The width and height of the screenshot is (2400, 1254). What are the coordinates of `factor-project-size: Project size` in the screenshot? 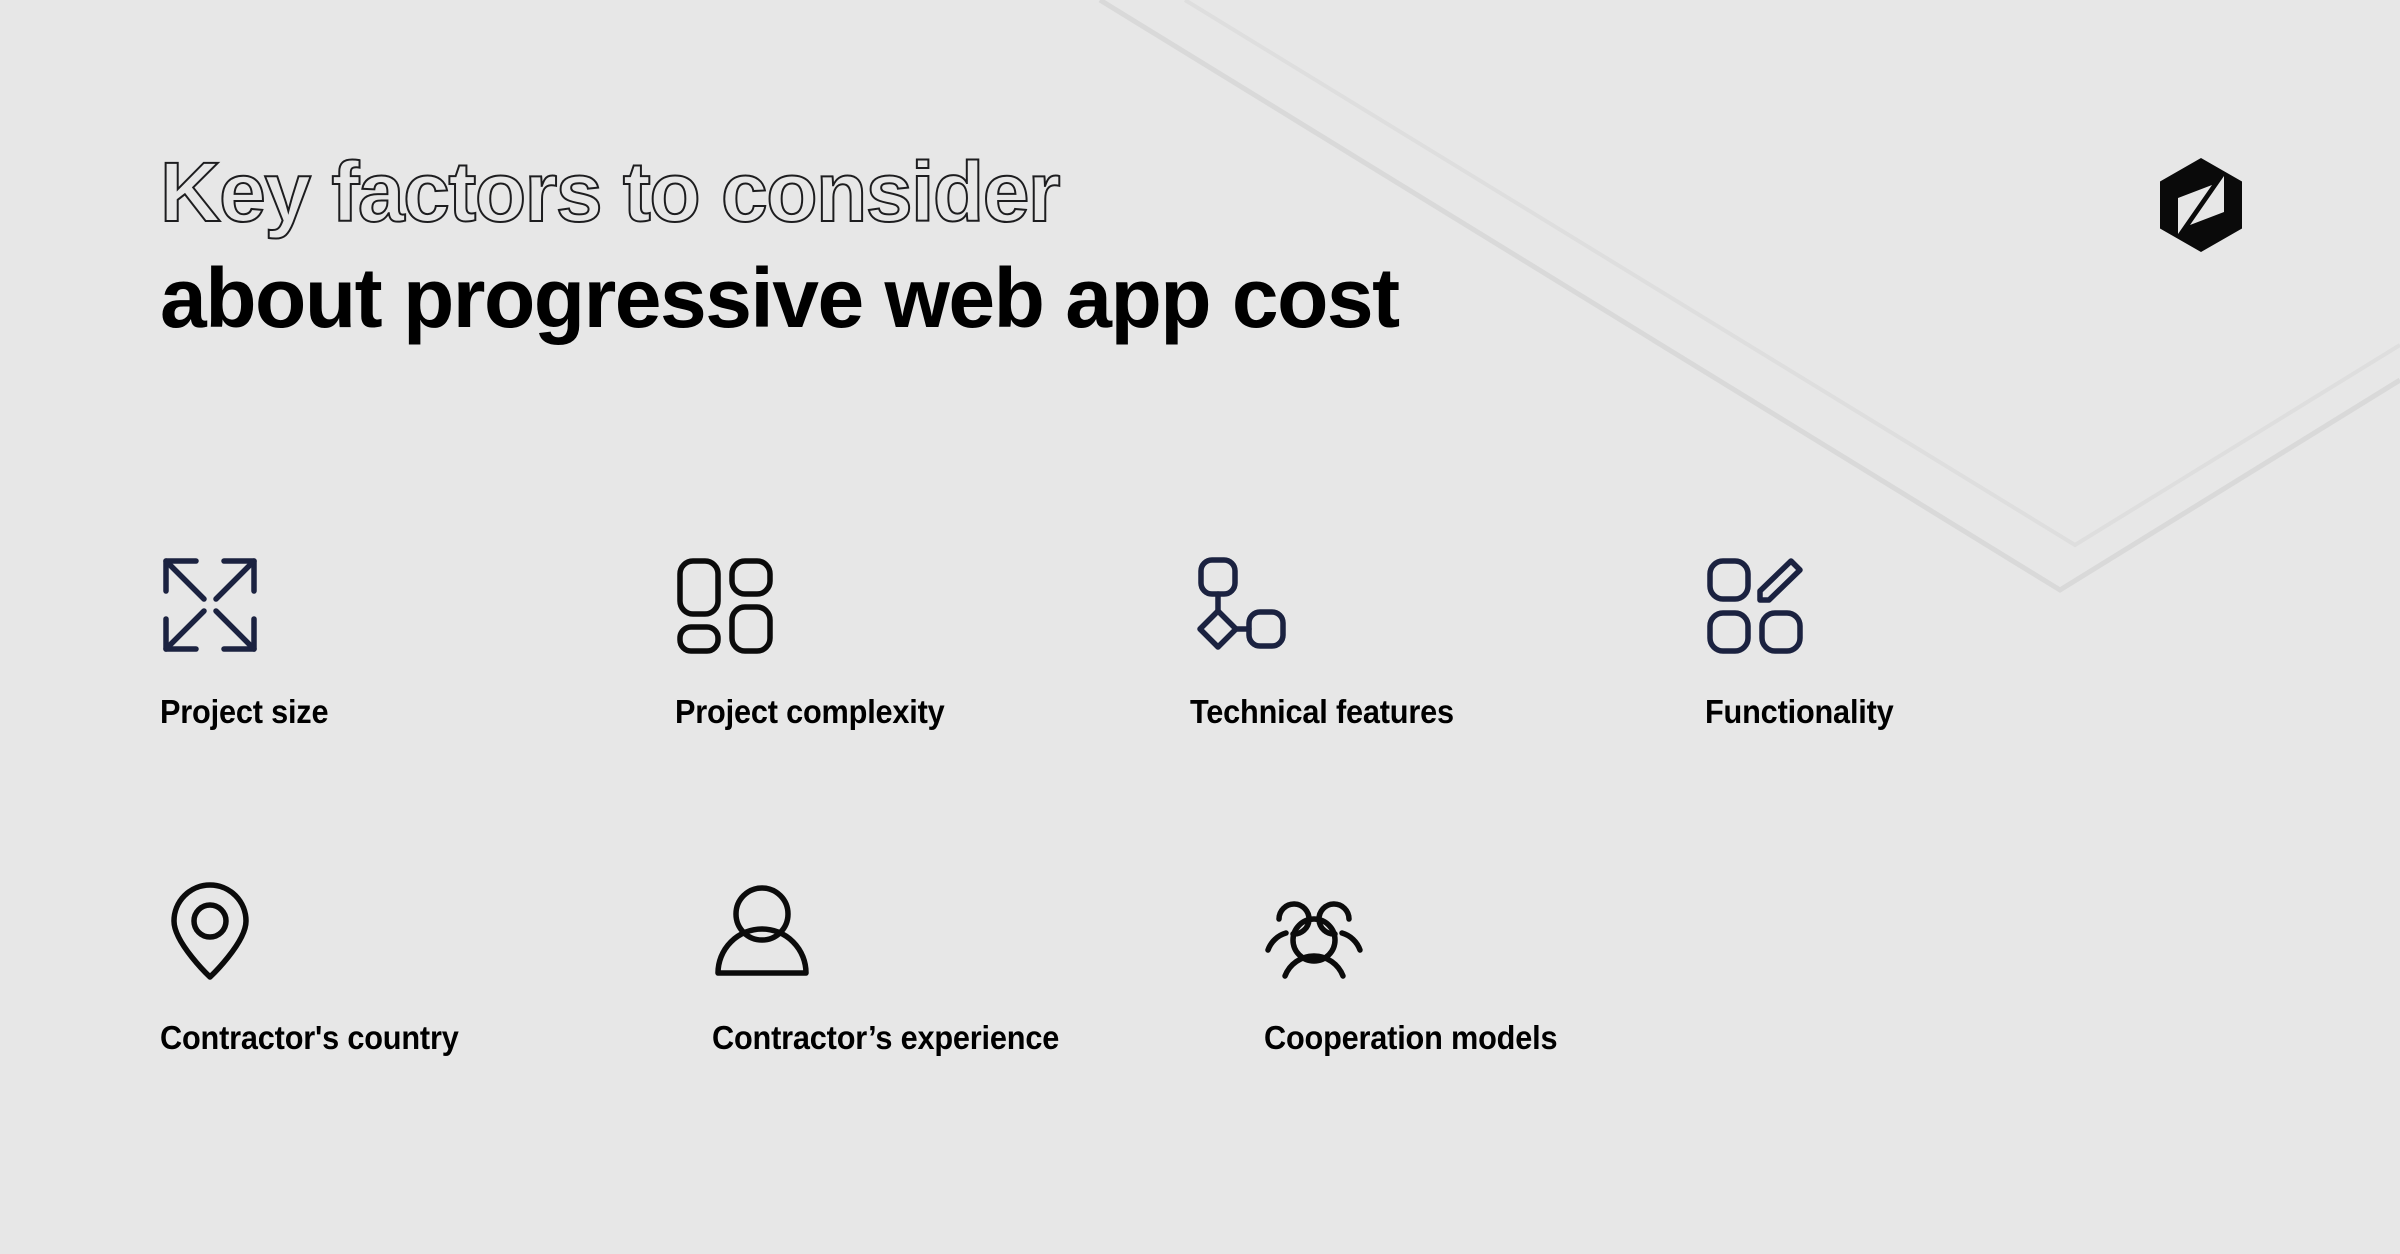 It's located at (417, 643).